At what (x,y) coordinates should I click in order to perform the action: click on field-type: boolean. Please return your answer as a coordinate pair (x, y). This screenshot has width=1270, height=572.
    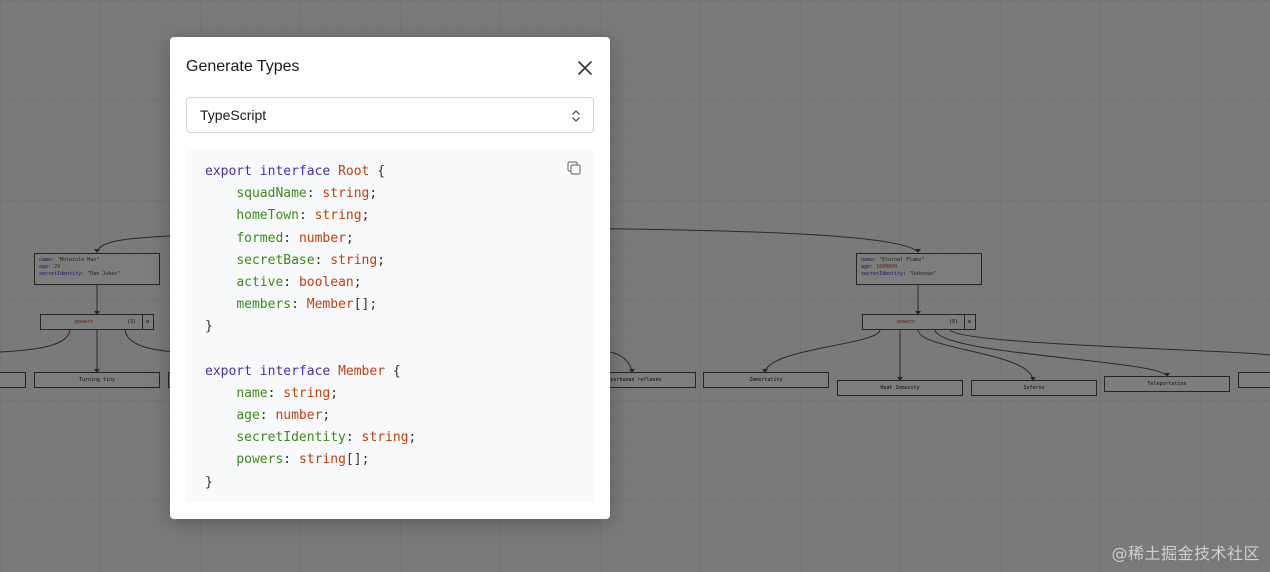
    Looking at the image, I should click on (326, 282).